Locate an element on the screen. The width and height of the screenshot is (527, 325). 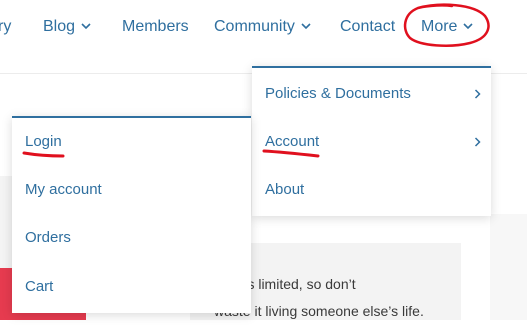
nav-item-label: Contact is located at coordinates (368, 26).